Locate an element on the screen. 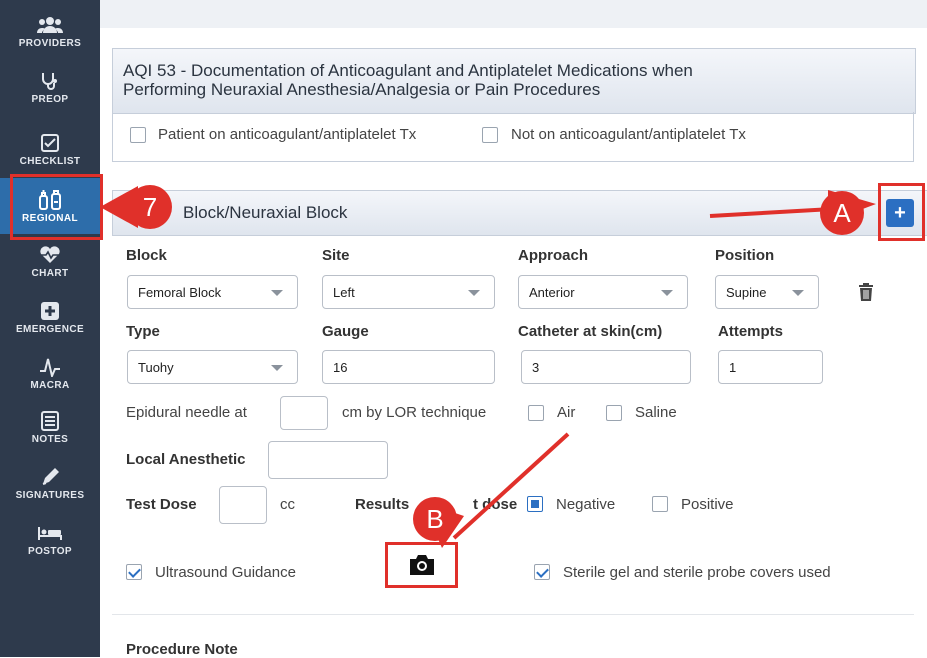 This screenshot has height=658, width=927. ultrasound-checkbox is located at coordinates (134, 572).